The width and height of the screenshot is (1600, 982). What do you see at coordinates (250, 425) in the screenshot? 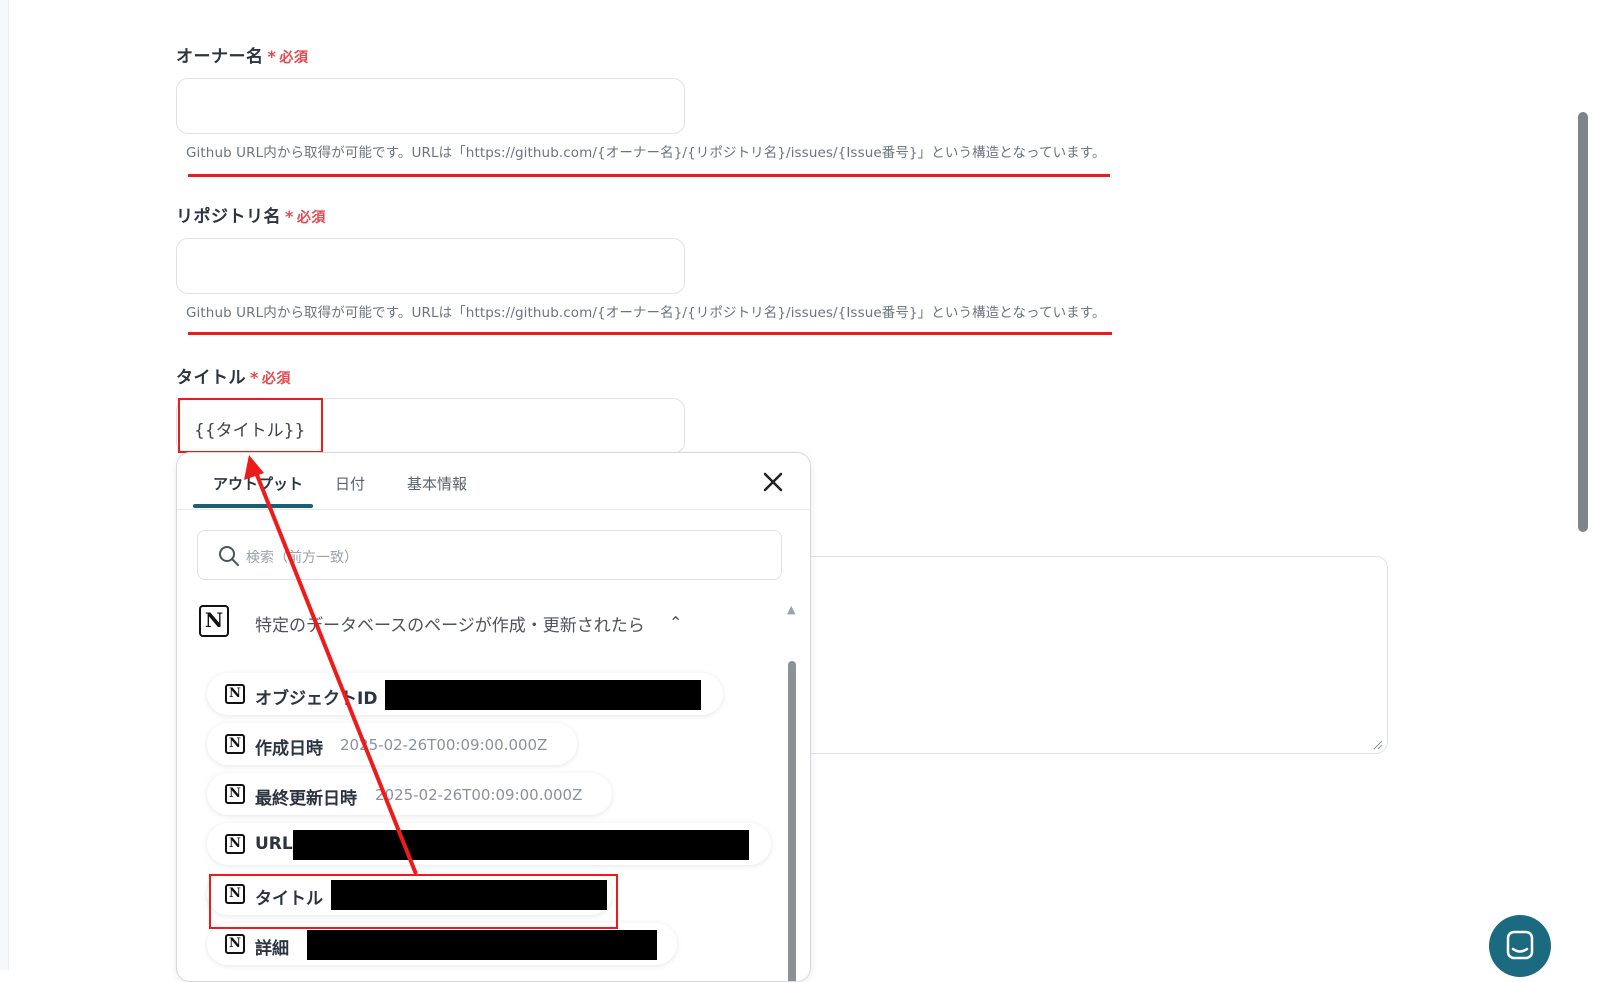
I see `annotation-box-title-input` at bounding box center [250, 425].